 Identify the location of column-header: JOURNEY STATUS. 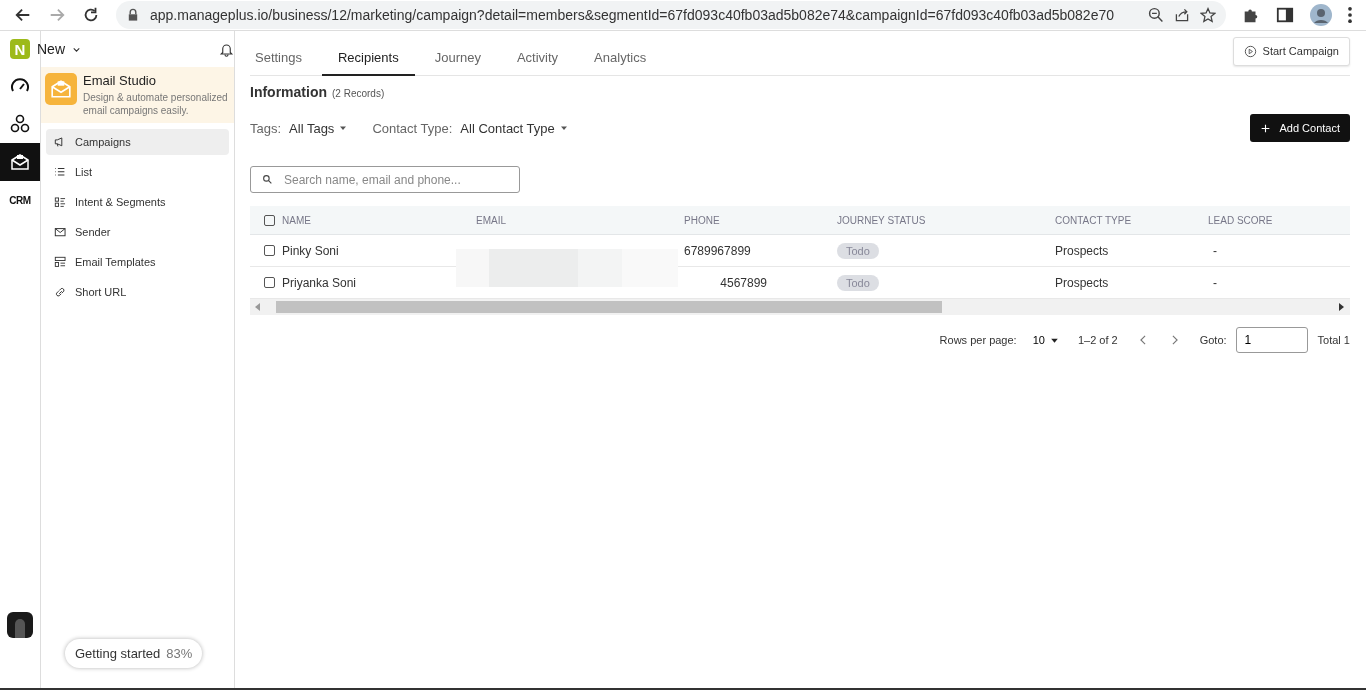
(881, 220).